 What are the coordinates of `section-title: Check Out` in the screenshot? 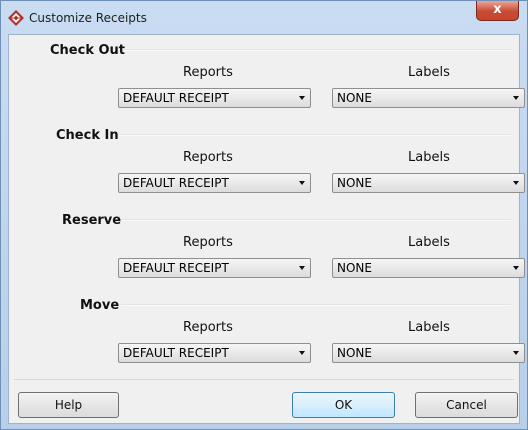 It's located at (88, 50).